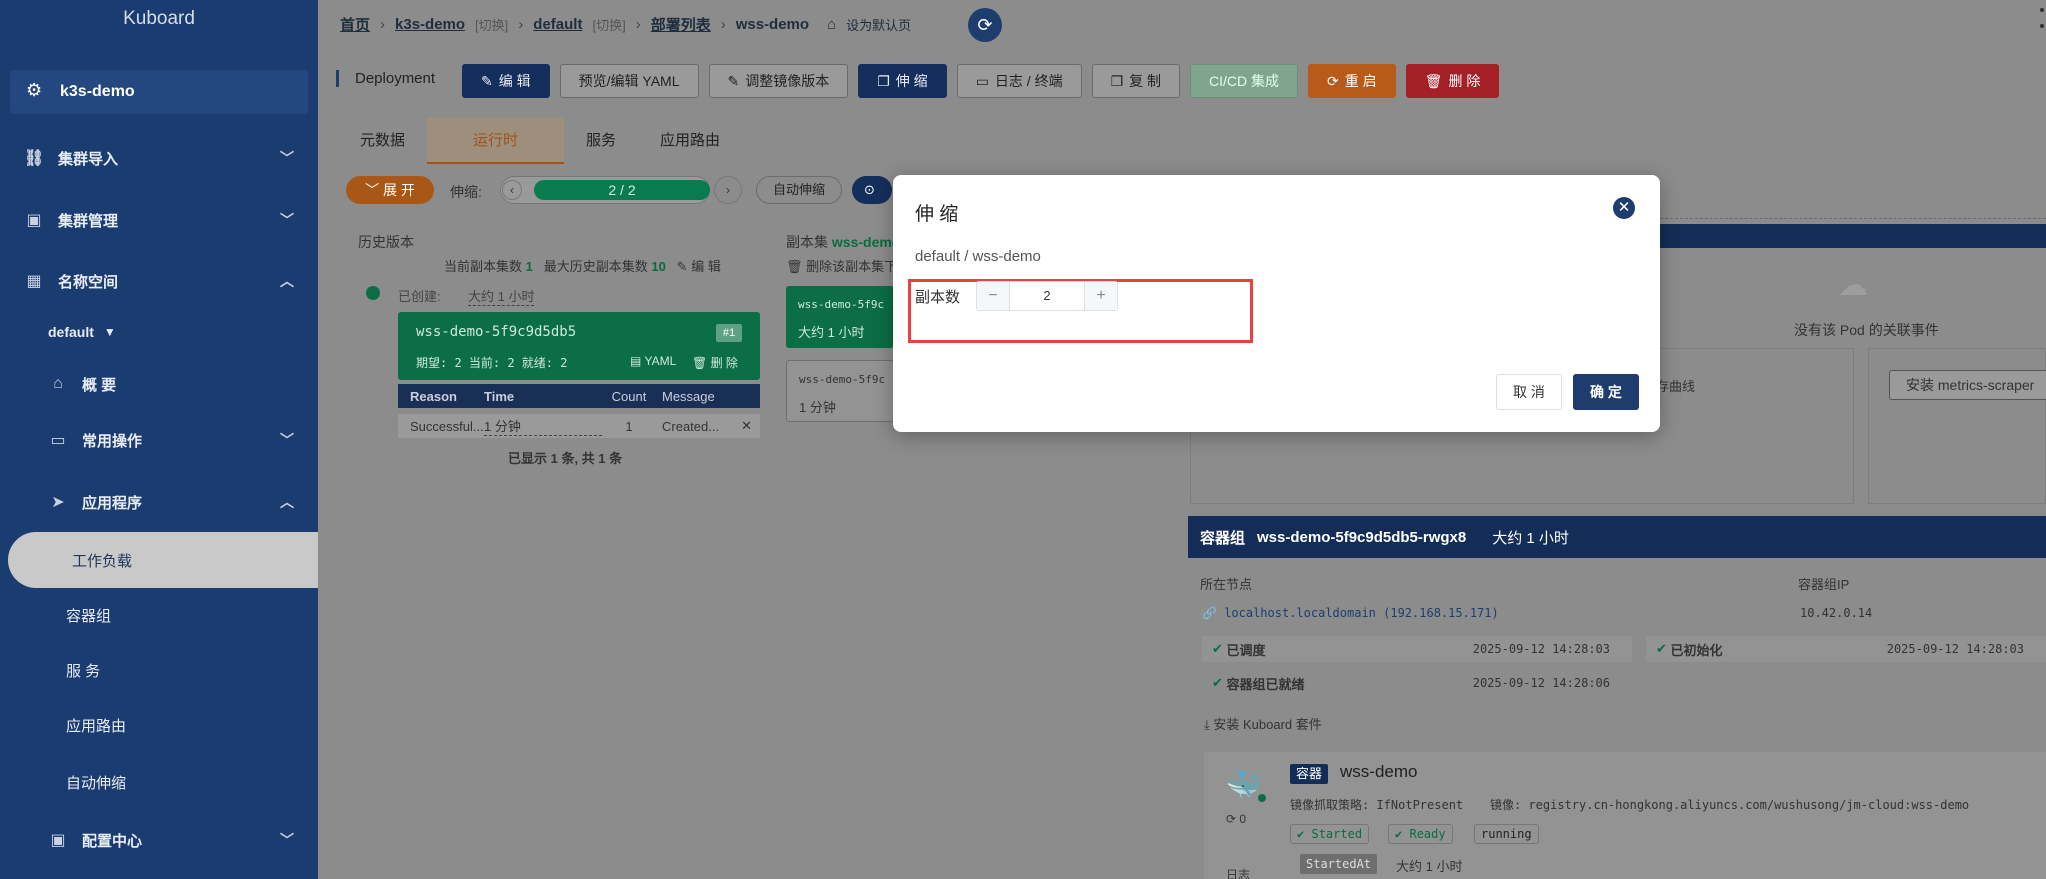 This screenshot has height=879, width=2046. What do you see at coordinates (582, 265) in the screenshot?
I see `history-meta: 当前副本集数 1 最大历史副本集数 10 ✎ 编 辑` at bounding box center [582, 265].